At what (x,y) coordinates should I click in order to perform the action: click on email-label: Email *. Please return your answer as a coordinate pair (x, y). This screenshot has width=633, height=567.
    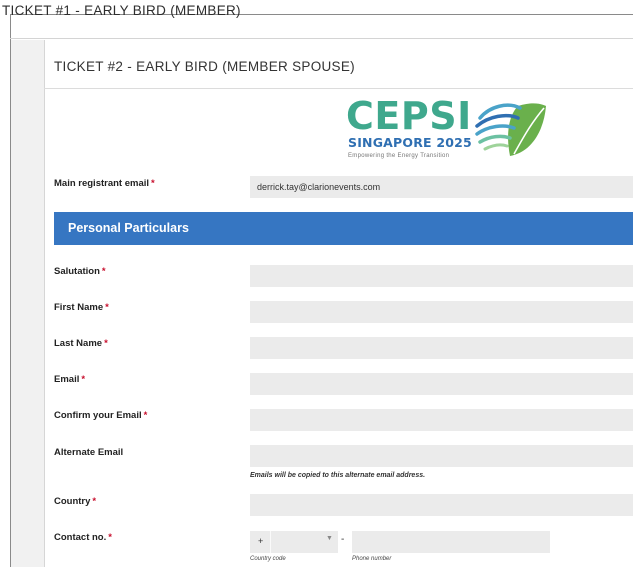
    Looking at the image, I should click on (70, 379).